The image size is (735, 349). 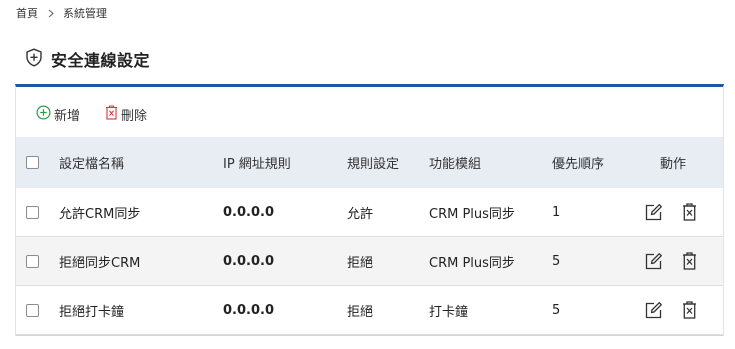 What do you see at coordinates (43, 114) in the screenshot?
I see `plus-circle-icon` at bounding box center [43, 114].